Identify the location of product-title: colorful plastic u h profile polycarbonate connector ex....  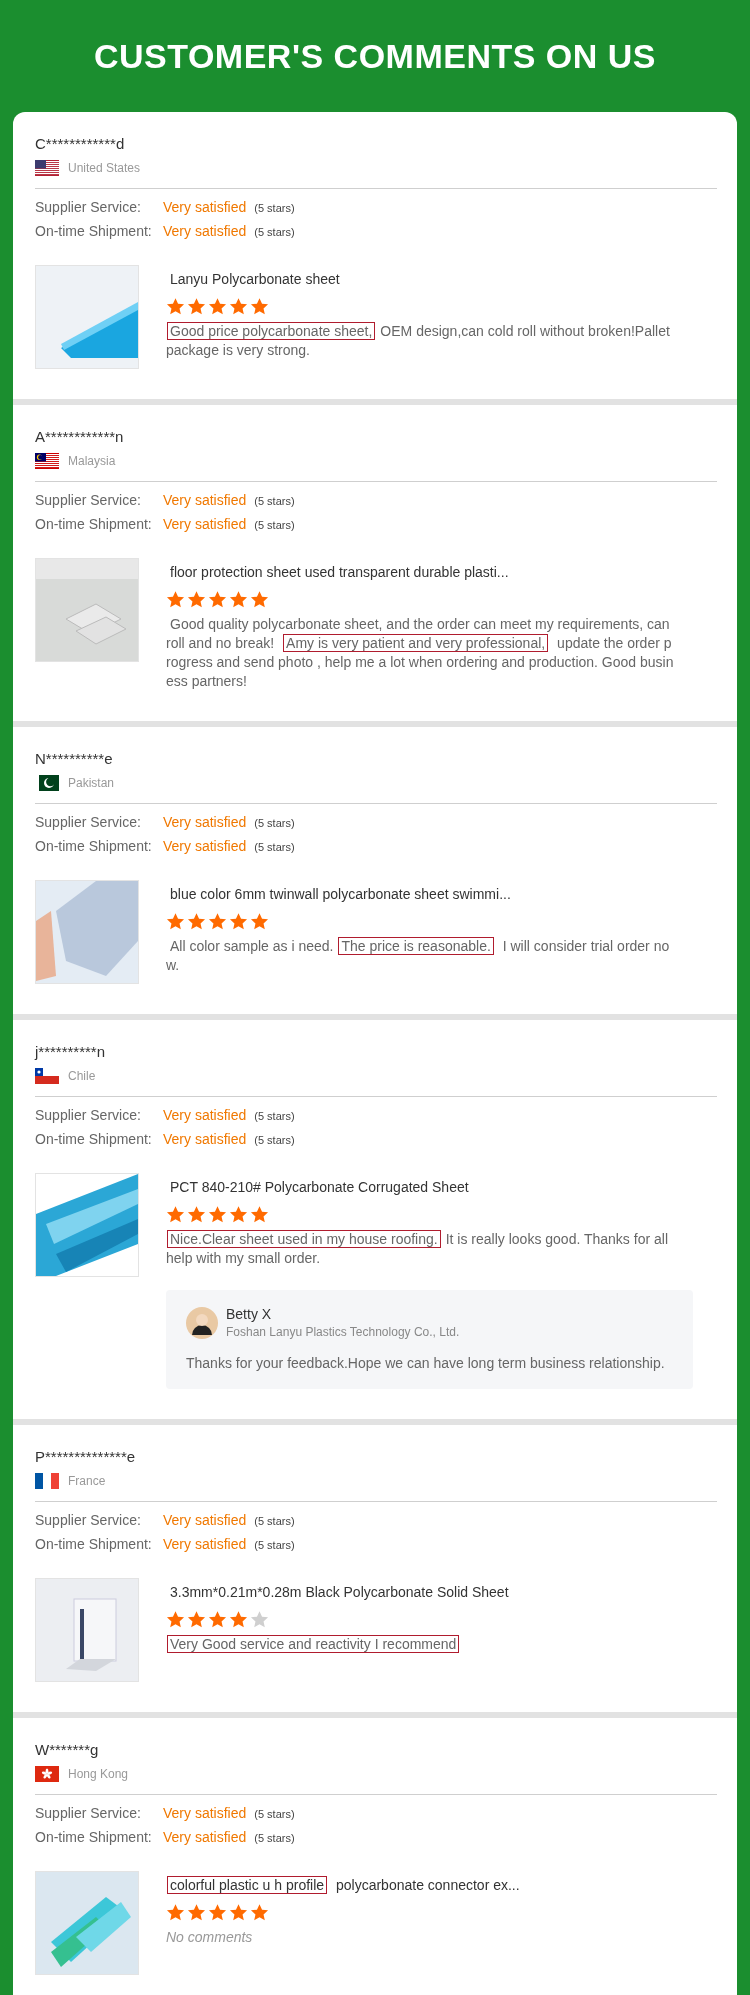
(441, 1885).